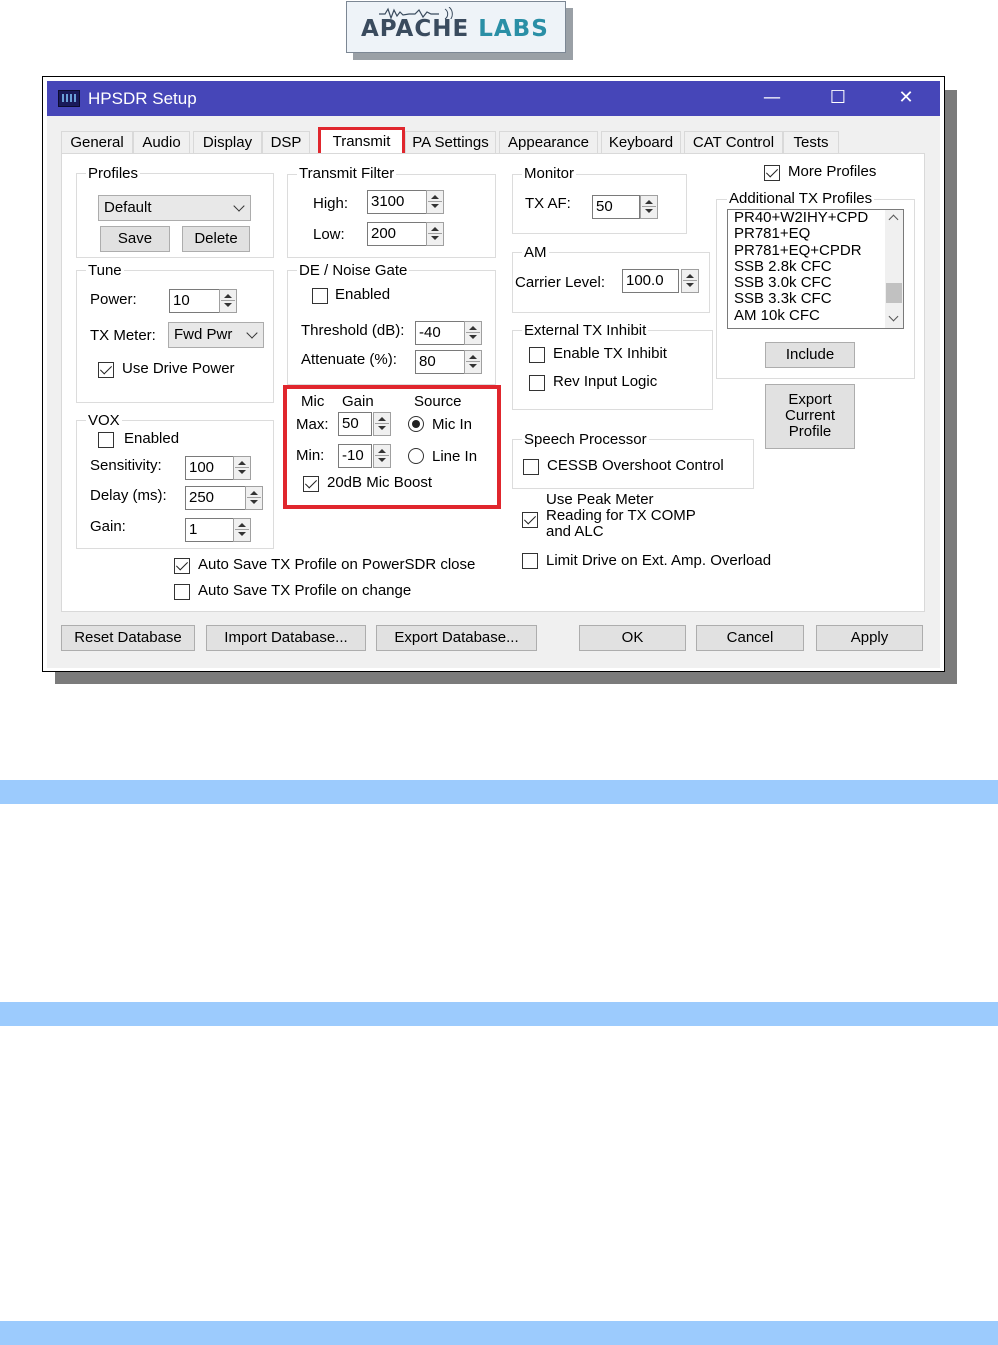  Describe the element at coordinates (174, 208) in the screenshot. I see `profile-select: Default` at that location.